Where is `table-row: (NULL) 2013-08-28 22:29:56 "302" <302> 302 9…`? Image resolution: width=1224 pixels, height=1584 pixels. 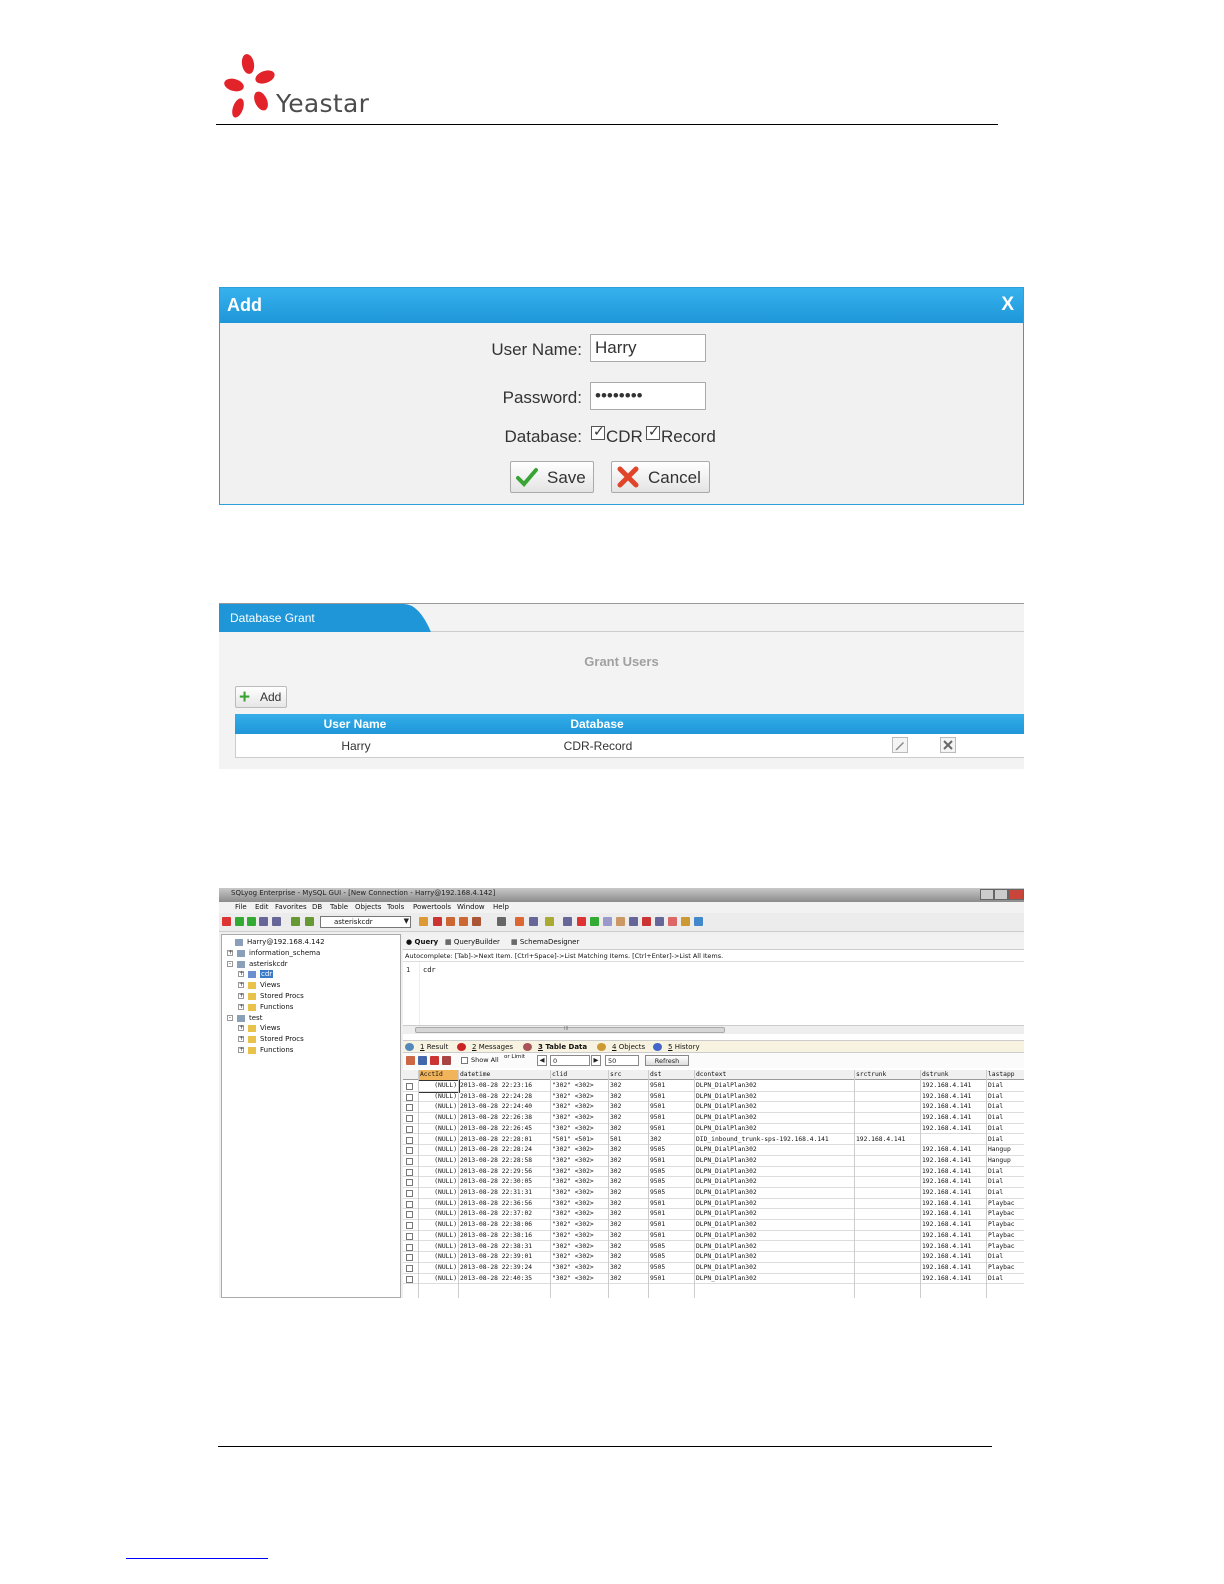 table-row: (NULL) 2013-08-28 22:29:56 "302" <302> 302 9… is located at coordinates (713, 1172).